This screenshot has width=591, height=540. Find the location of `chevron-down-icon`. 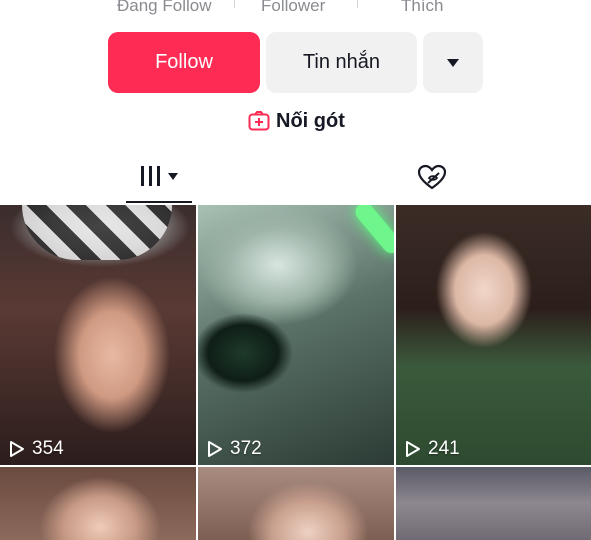

chevron-down-icon is located at coordinates (453, 62).